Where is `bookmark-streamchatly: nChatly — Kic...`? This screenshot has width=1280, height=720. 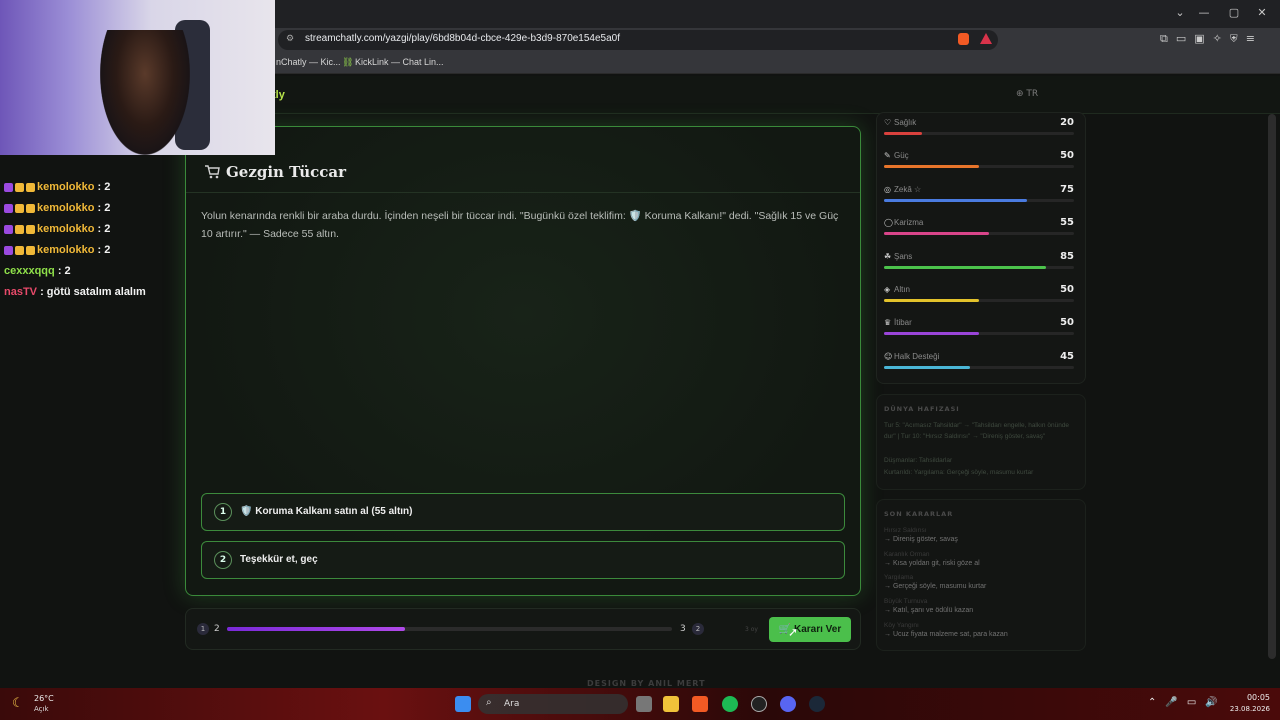 bookmark-streamchatly: nChatly — Kic... is located at coordinates (308, 62).